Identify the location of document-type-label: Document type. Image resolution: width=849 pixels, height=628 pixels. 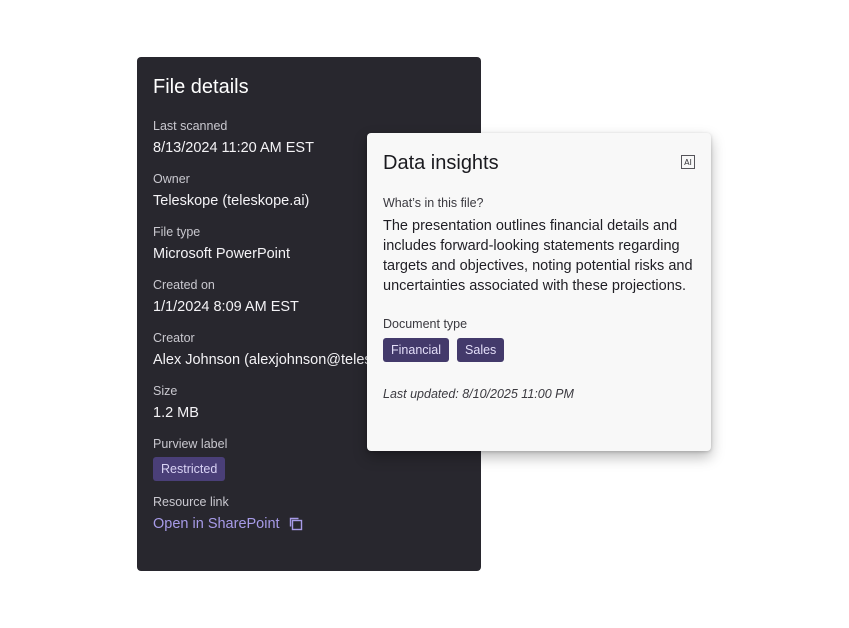
(425, 324).